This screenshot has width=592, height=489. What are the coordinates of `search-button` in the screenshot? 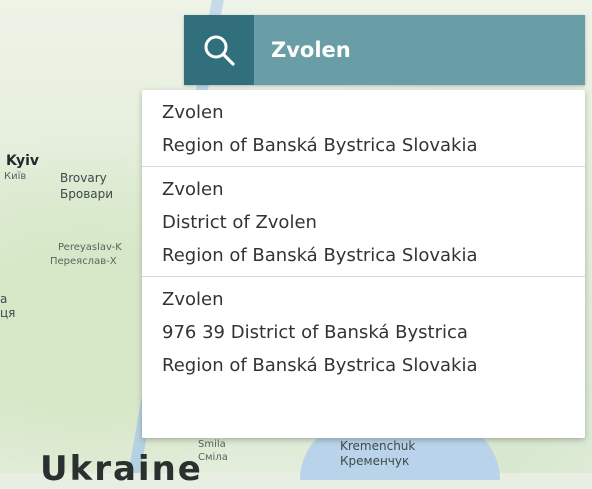 It's located at (219, 50).